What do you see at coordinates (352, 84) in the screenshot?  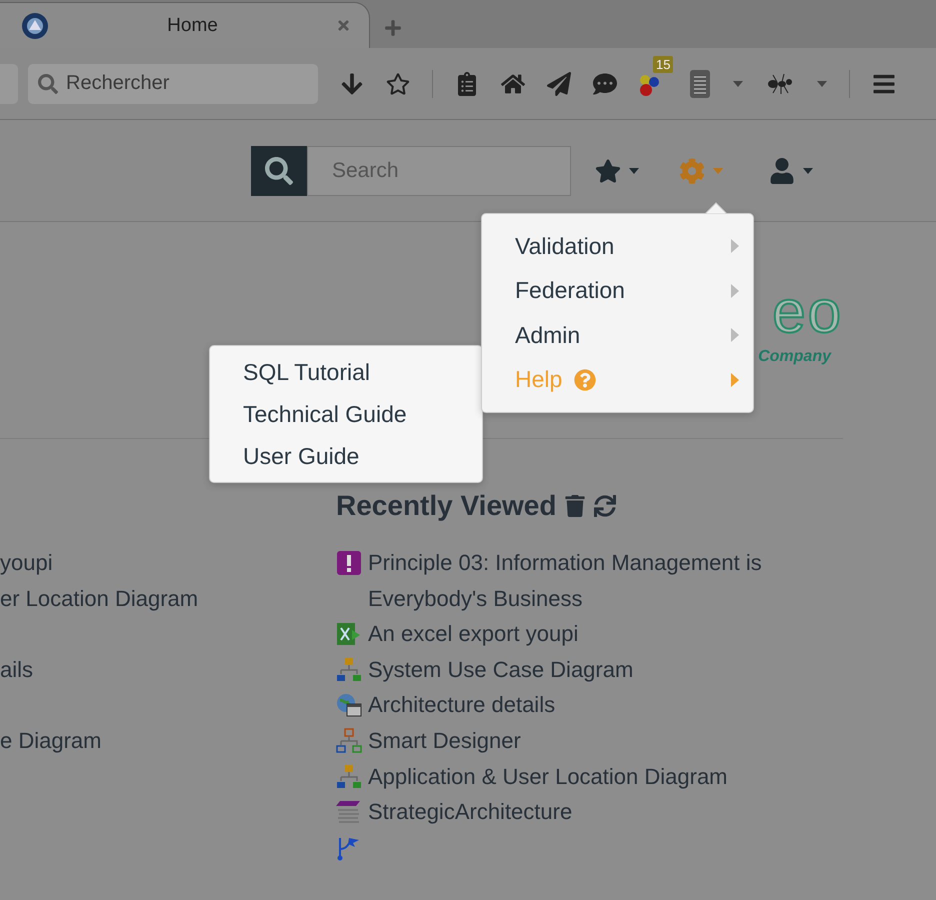 I see `download-icon` at bounding box center [352, 84].